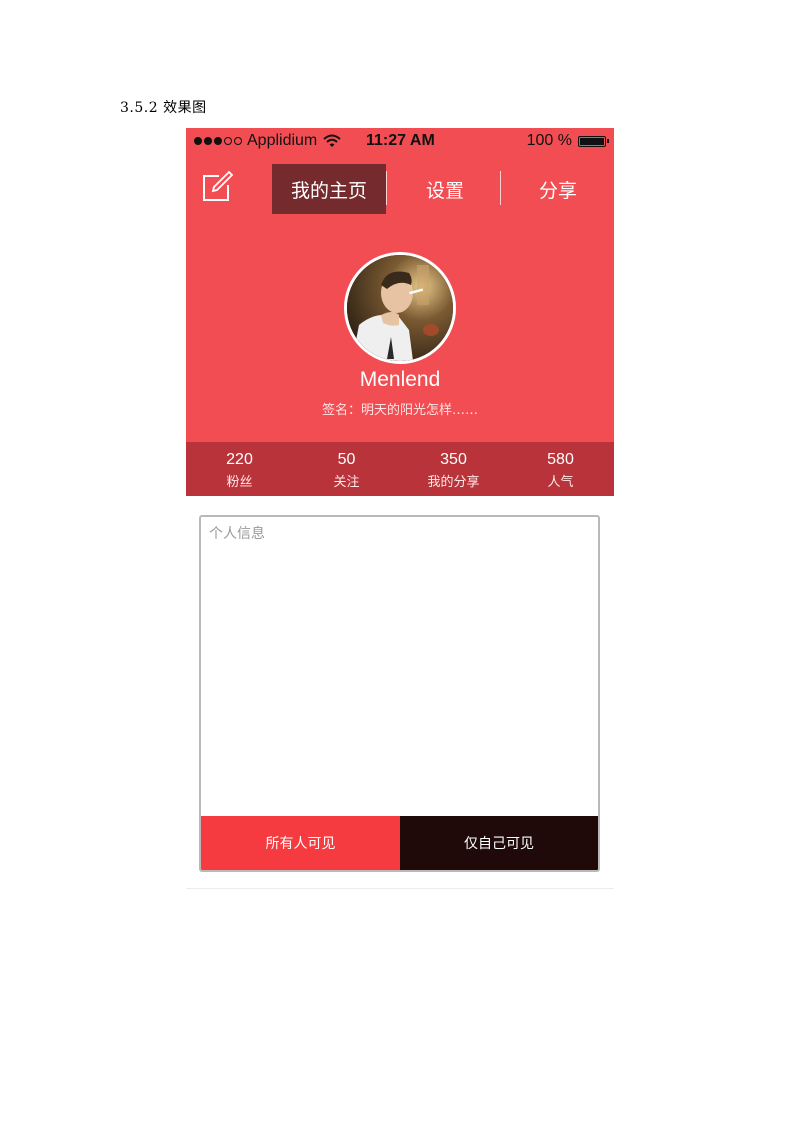 The height and width of the screenshot is (1131, 800). Describe the element at coordinates (453, 459) in the screenshot. I see `stat-value: 350` at that location.